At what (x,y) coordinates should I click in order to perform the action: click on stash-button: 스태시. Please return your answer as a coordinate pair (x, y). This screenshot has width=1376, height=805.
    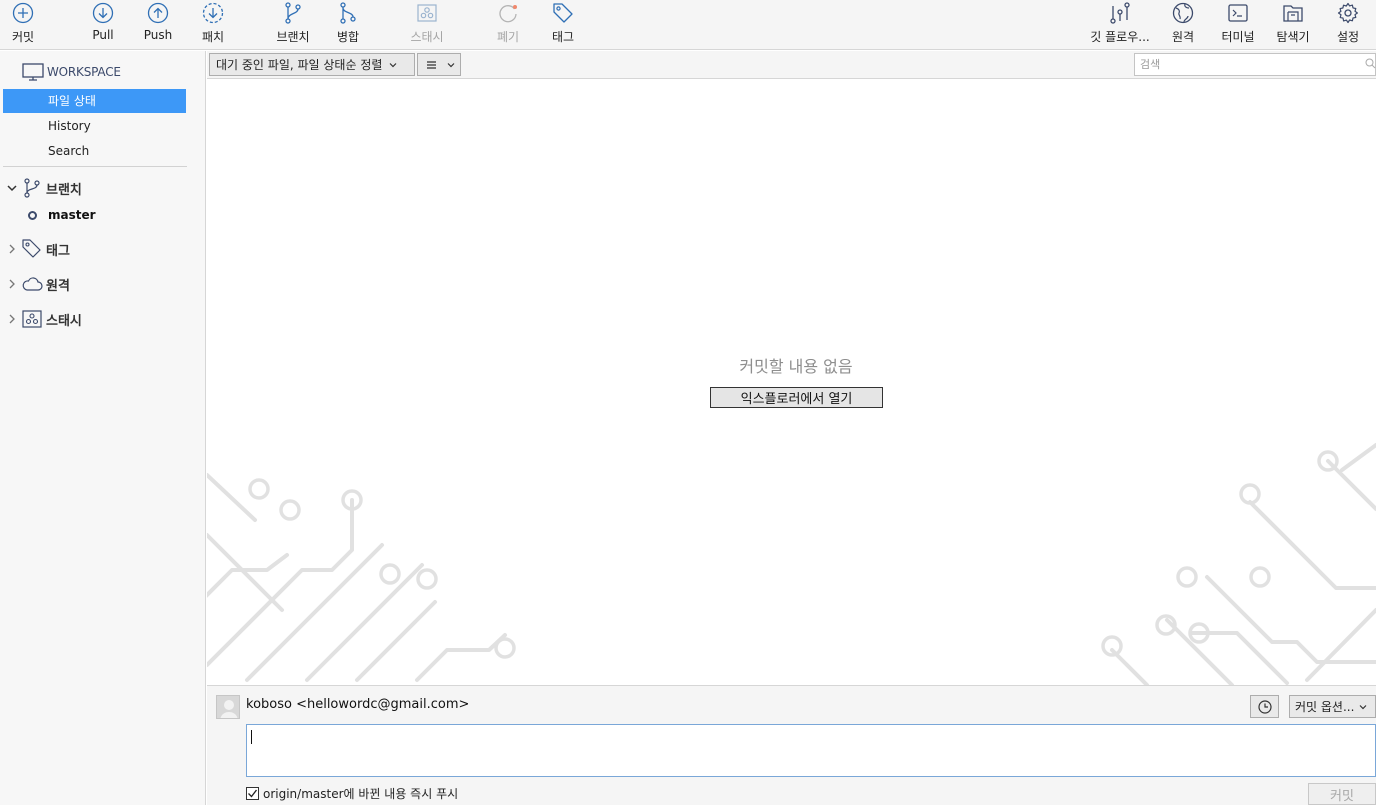
    Looking at the image, I should click on (427, 25).